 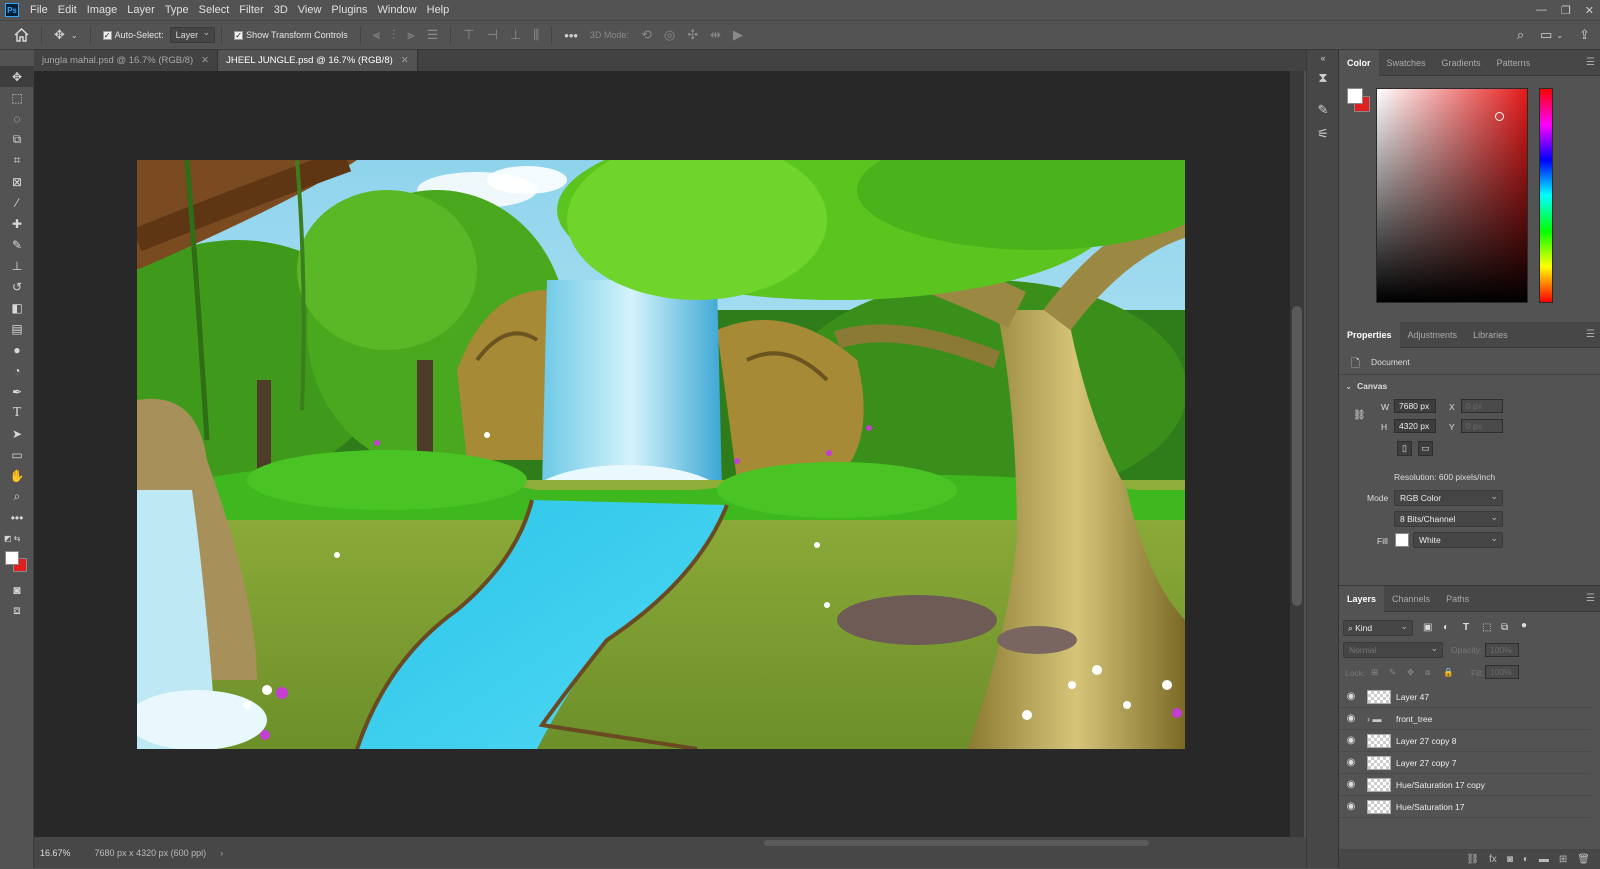 I want to click on menu-3d: 3D, so click(x=281, y=10).